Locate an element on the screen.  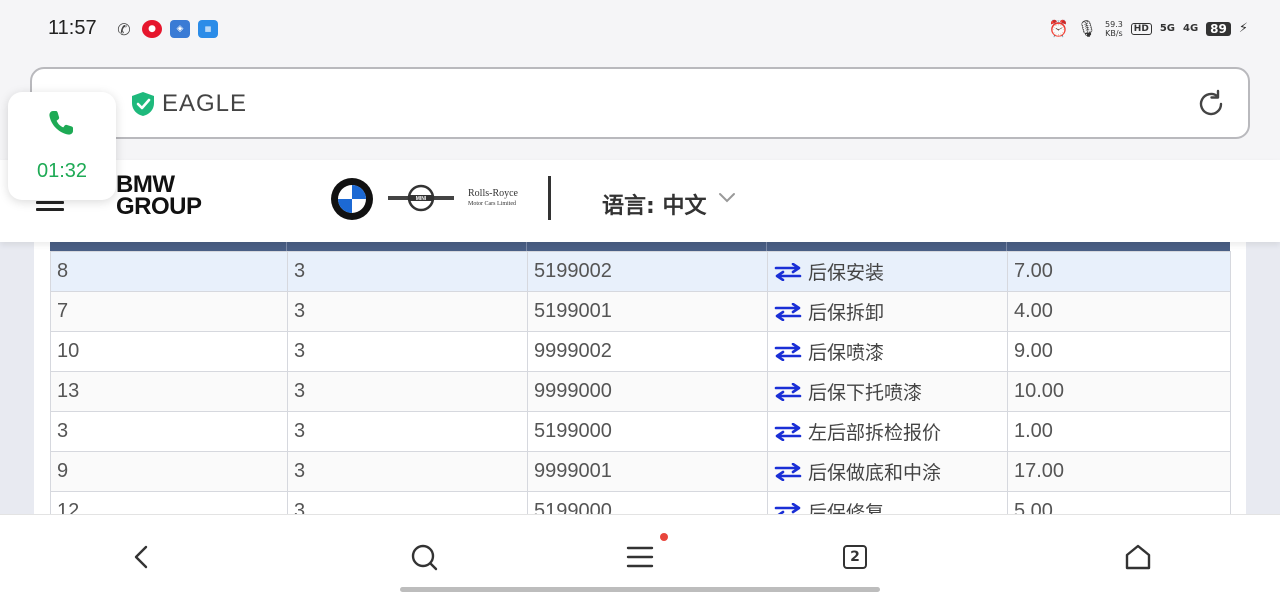
alarm-icon: ⏰ is located at coordinates (1058, 28).